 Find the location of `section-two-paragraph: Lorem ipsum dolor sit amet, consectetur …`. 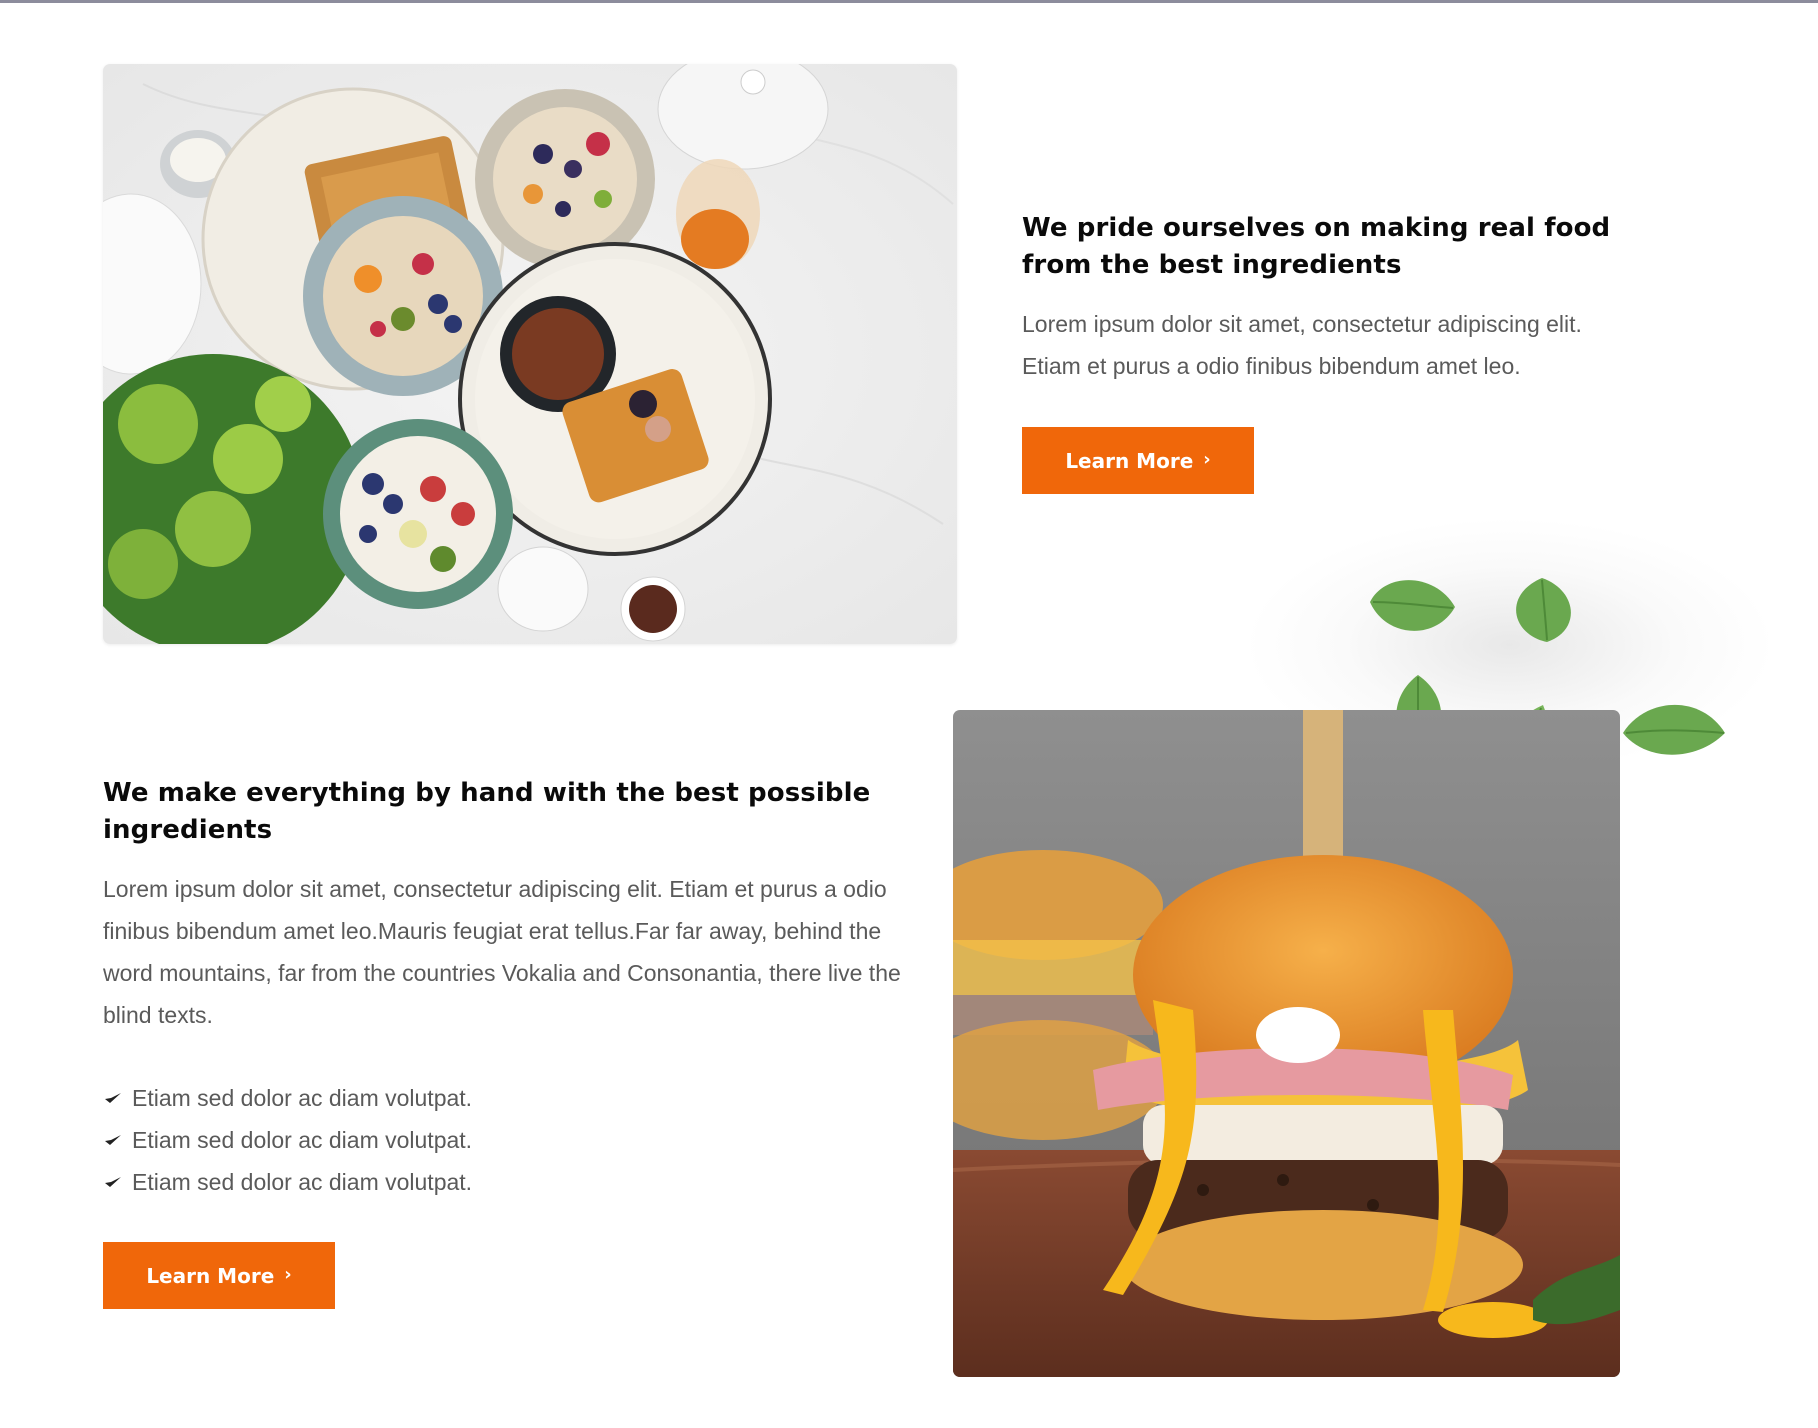

section-two-paragraph: Lorem ipsum dolor sit amet, consectetur … is located at coordinates (502, 952).